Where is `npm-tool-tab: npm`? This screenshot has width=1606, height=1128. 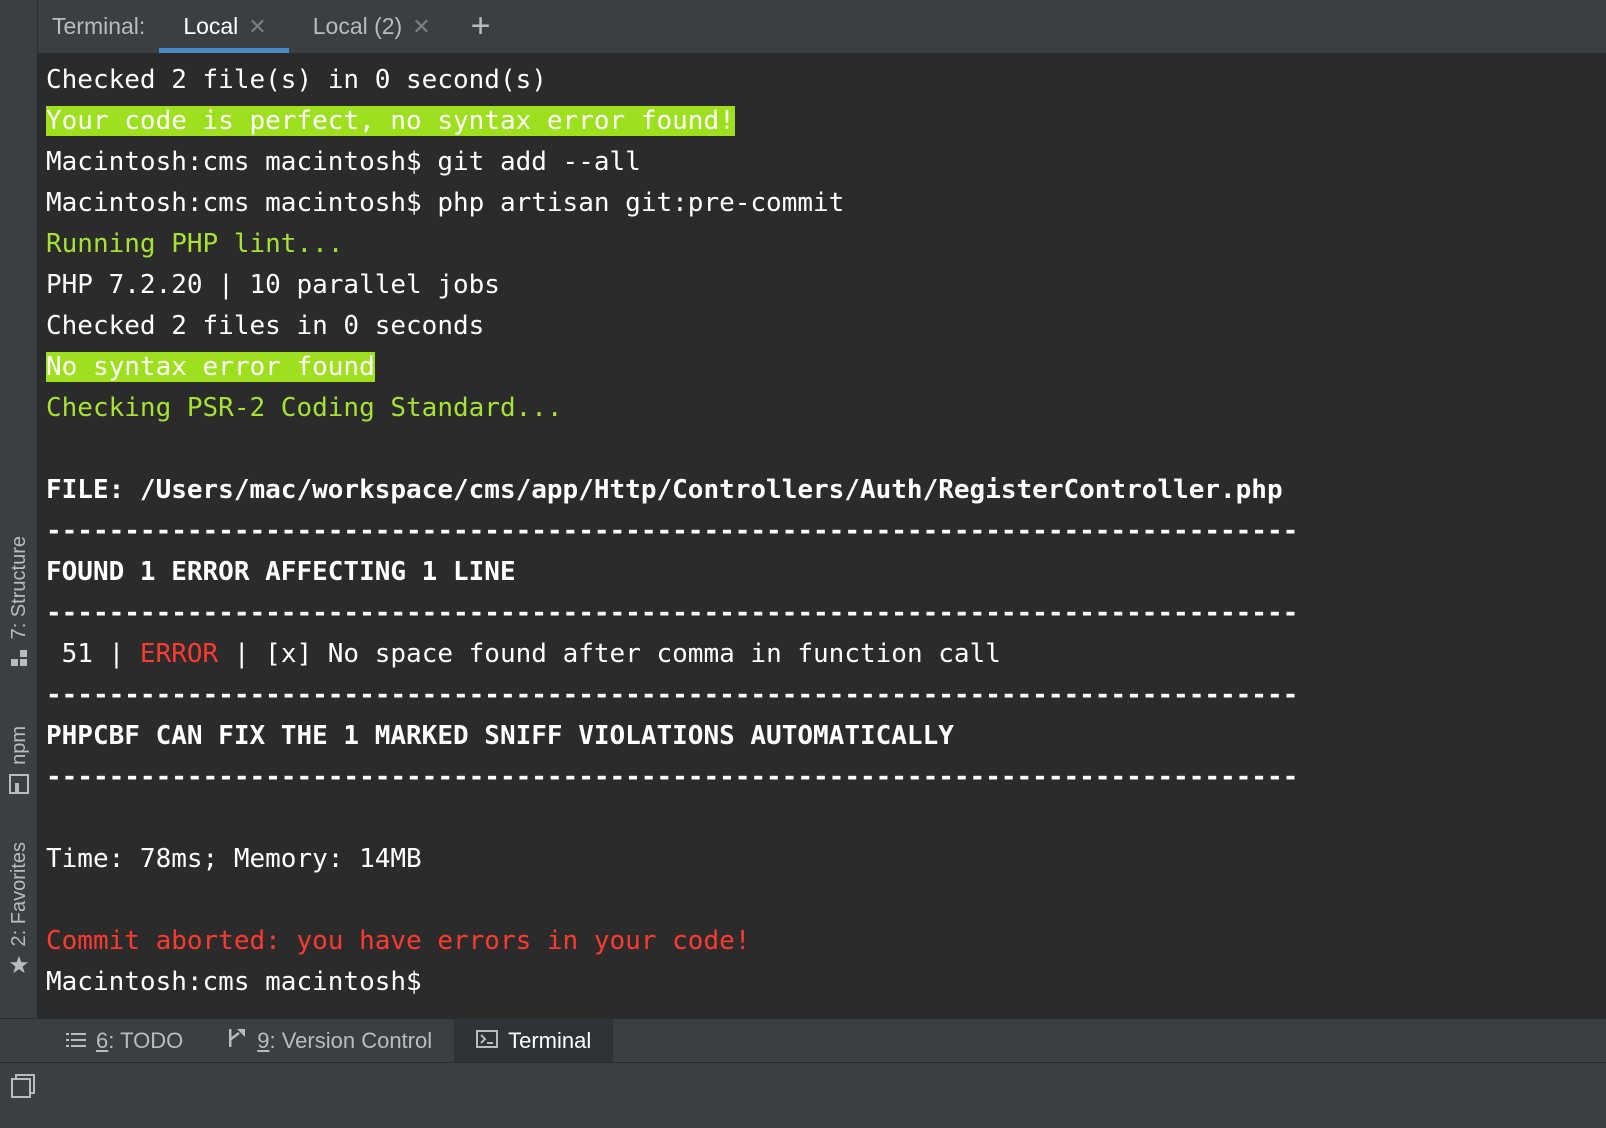 npm-tool-tab: npm is located at coordinates (19, 760).